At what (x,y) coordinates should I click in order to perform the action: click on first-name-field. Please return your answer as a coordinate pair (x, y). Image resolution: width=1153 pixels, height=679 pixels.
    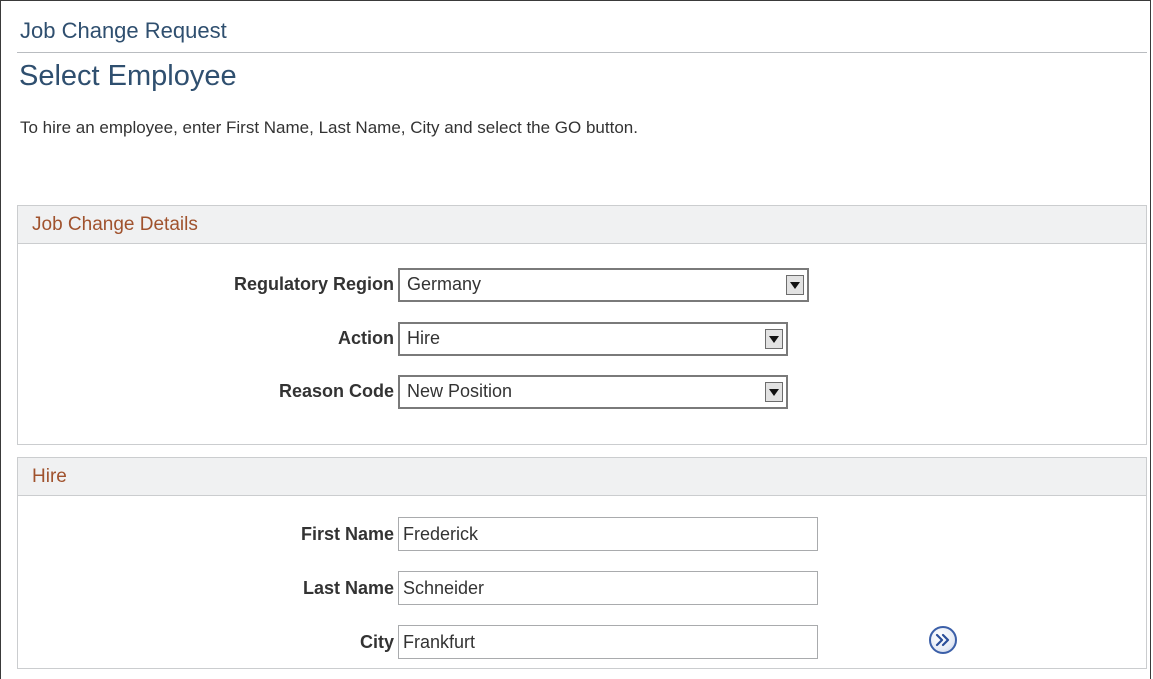
    Looking at the image, I should click on (608, 534).